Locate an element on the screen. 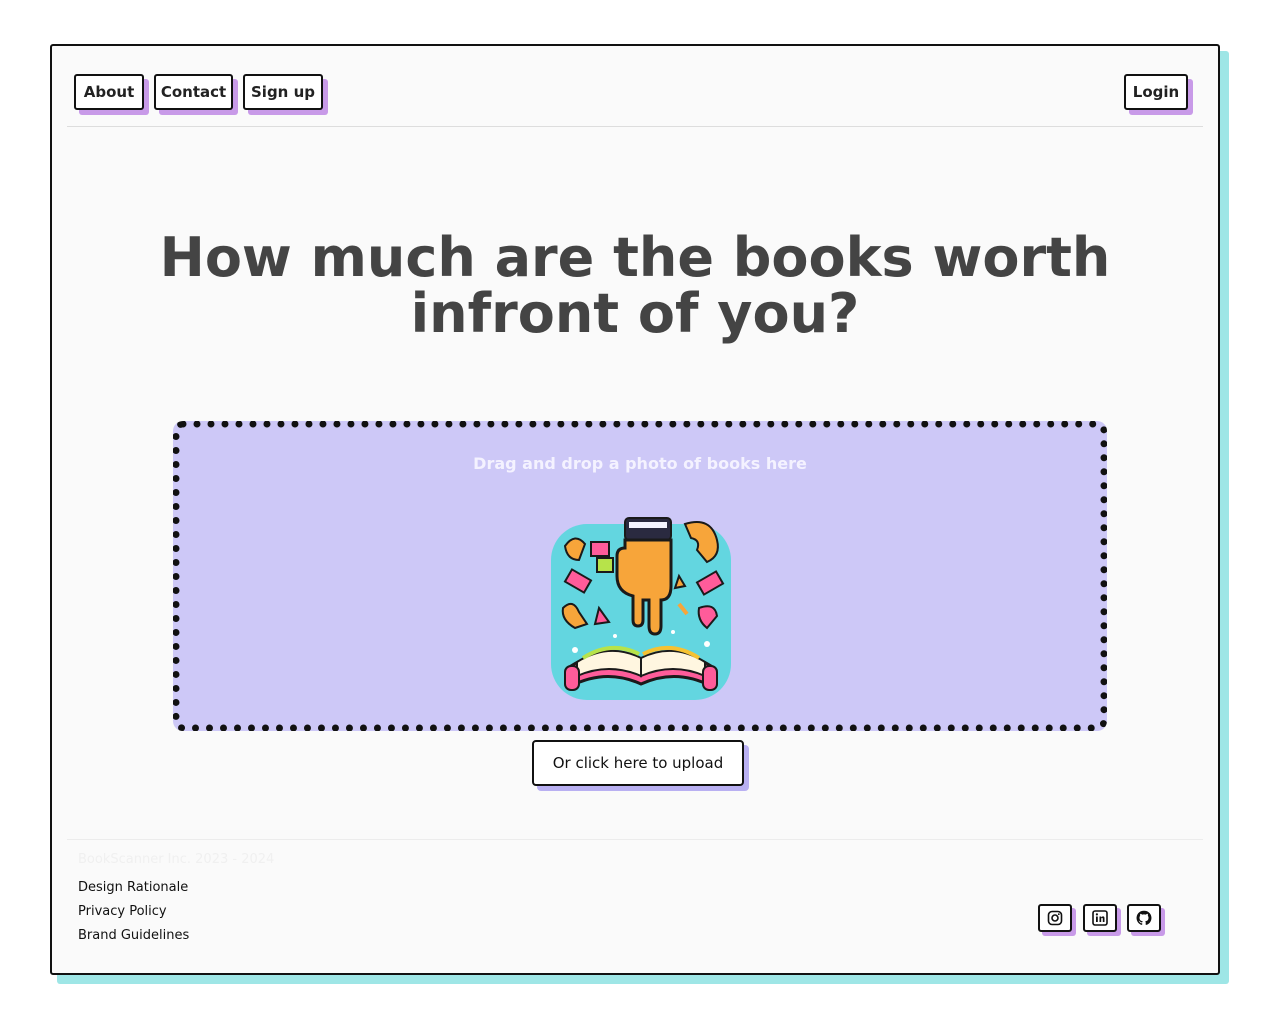 The width and height of the screenshot is (1270, 1016). dropzone-label: Drag and drop a photo of books here is located at coordinates (640, 463).